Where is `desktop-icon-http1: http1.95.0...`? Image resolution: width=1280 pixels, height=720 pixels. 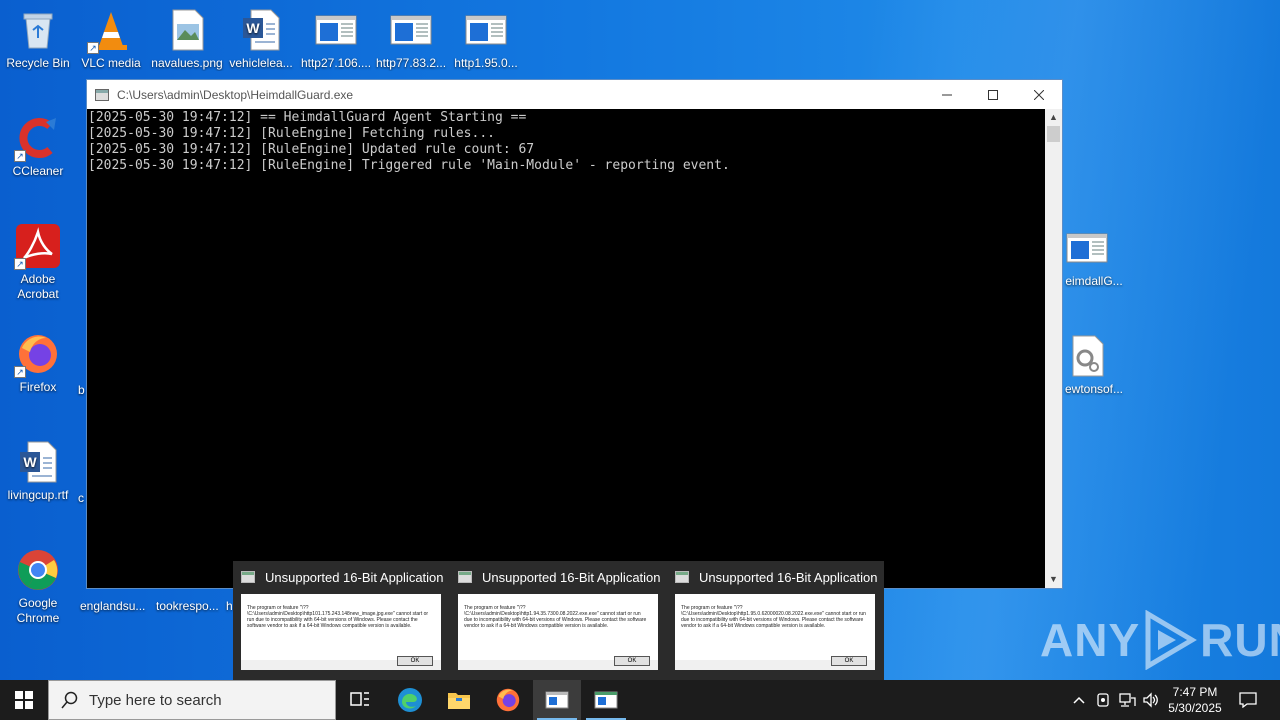
desktop-icon-http1: http1.95.0... is located at coordinates (486, 39).